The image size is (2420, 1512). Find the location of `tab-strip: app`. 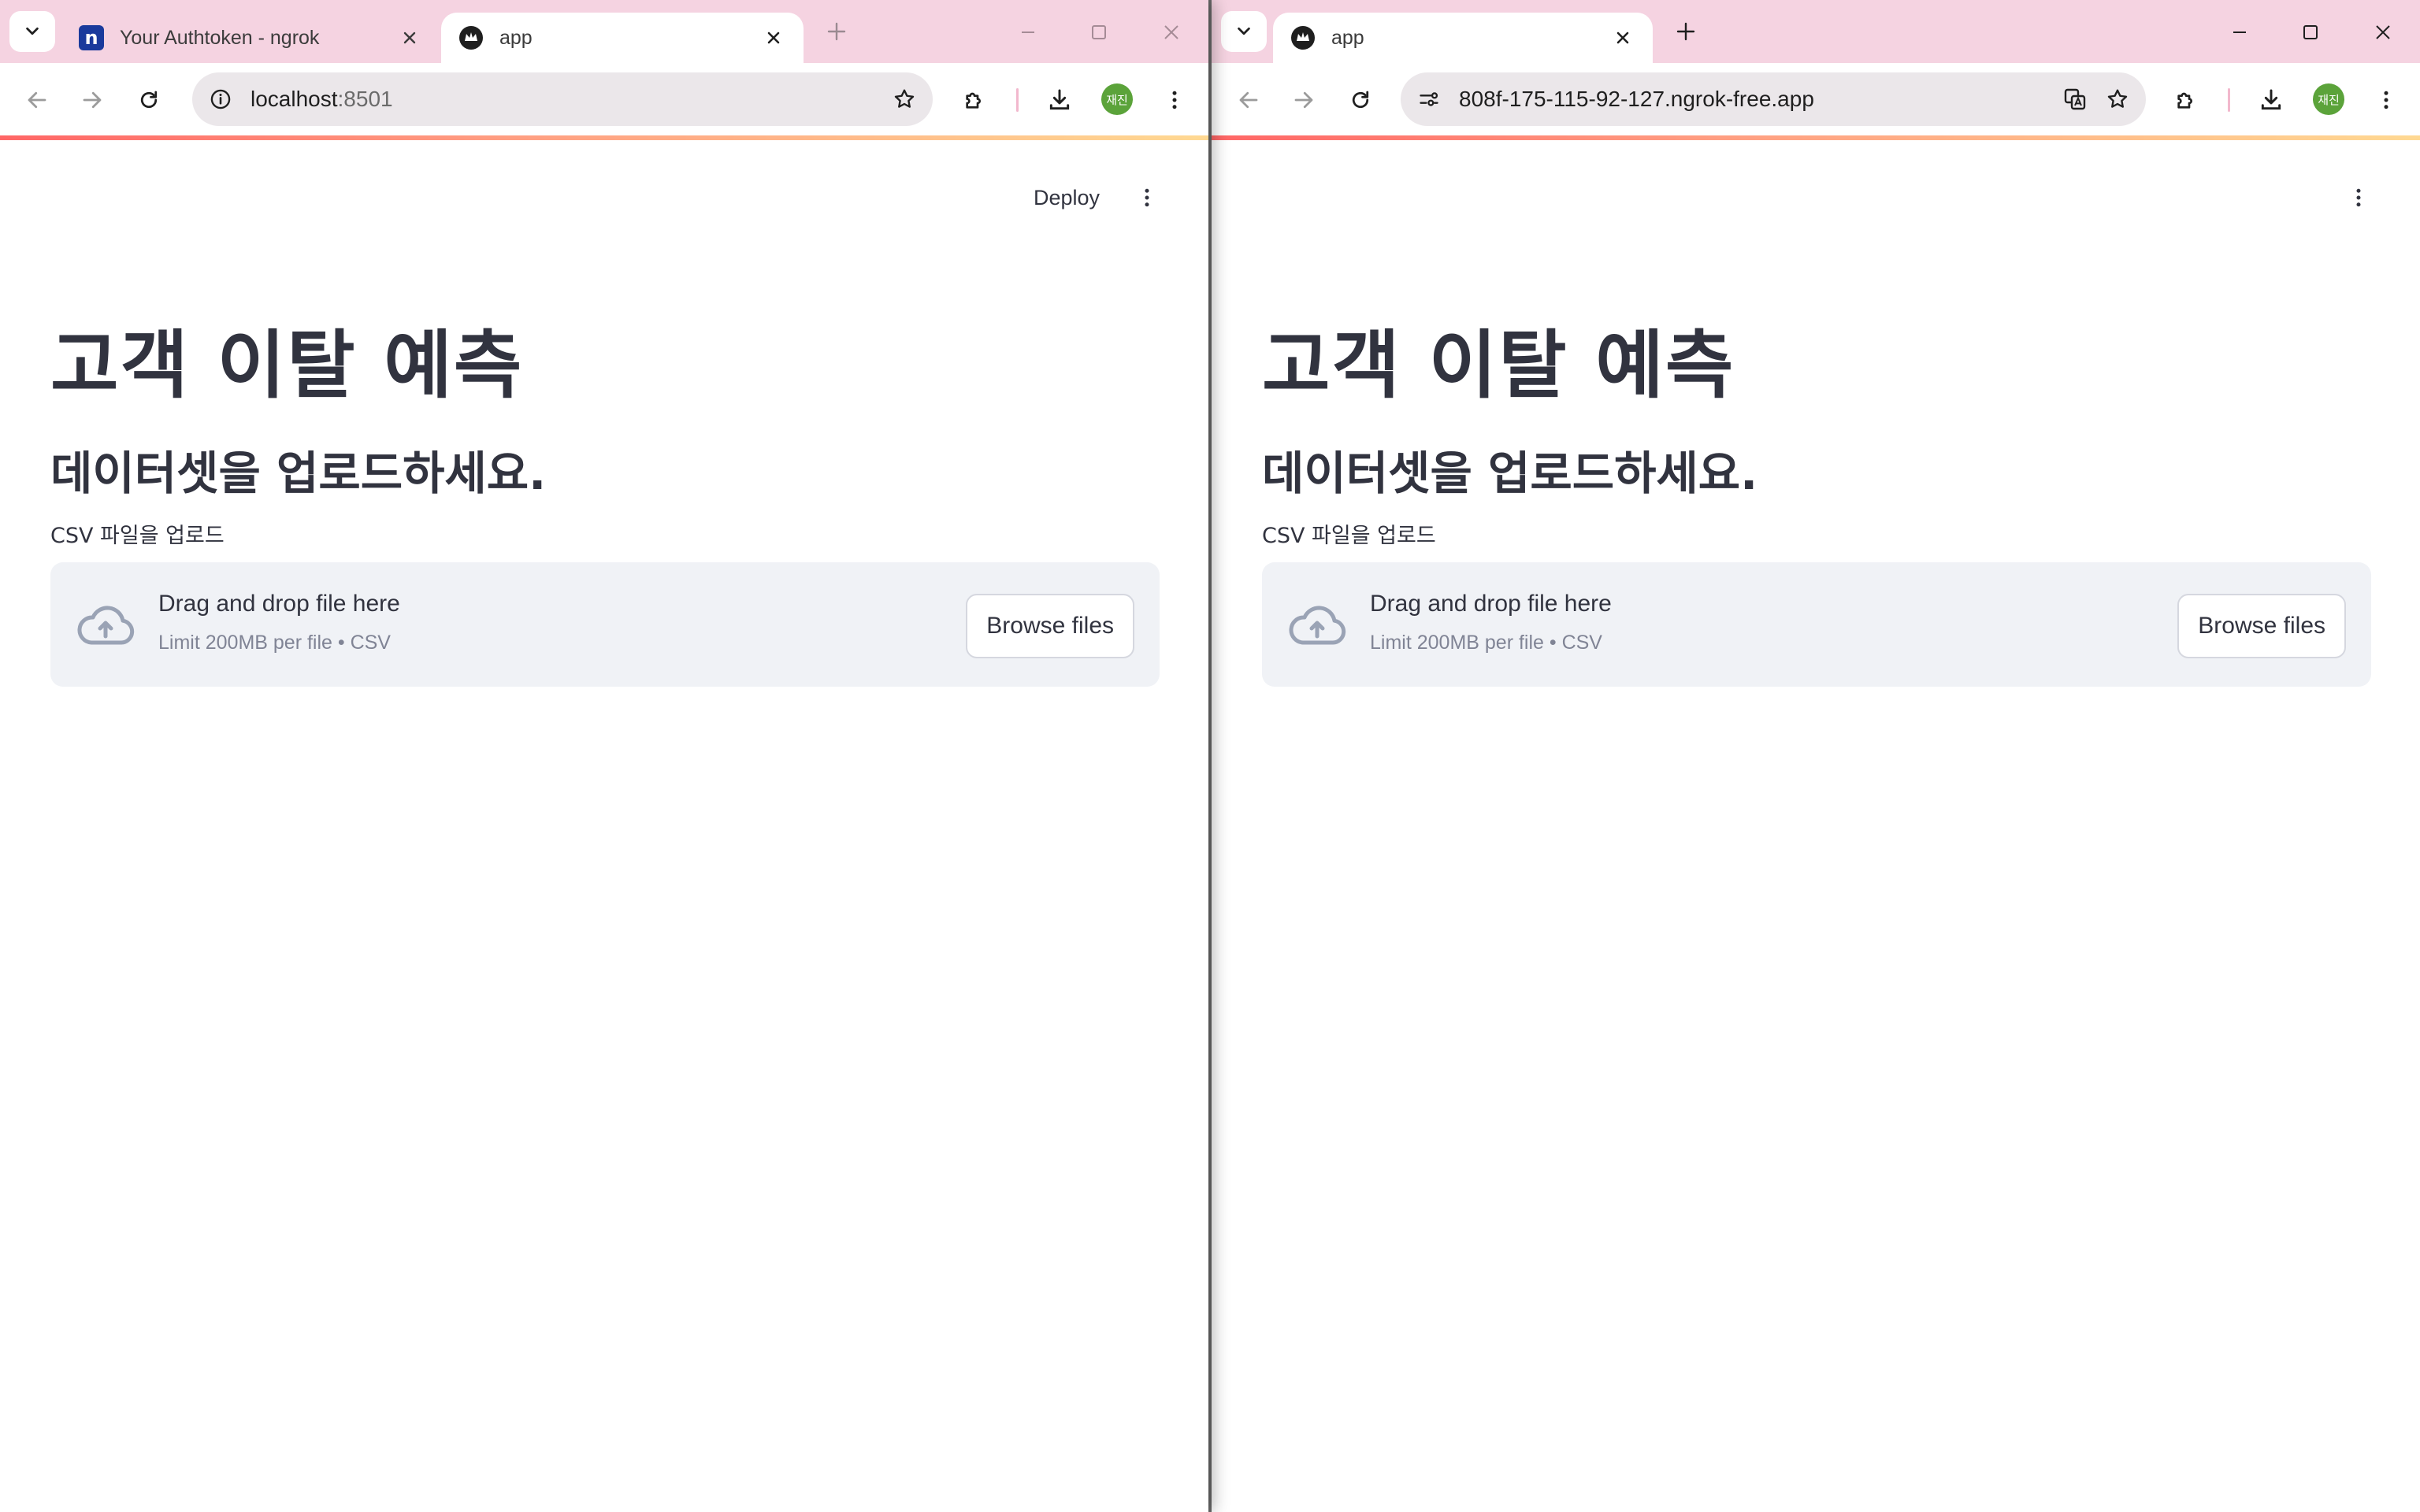

tab-strip: app is located at coordinates (1816, 31).